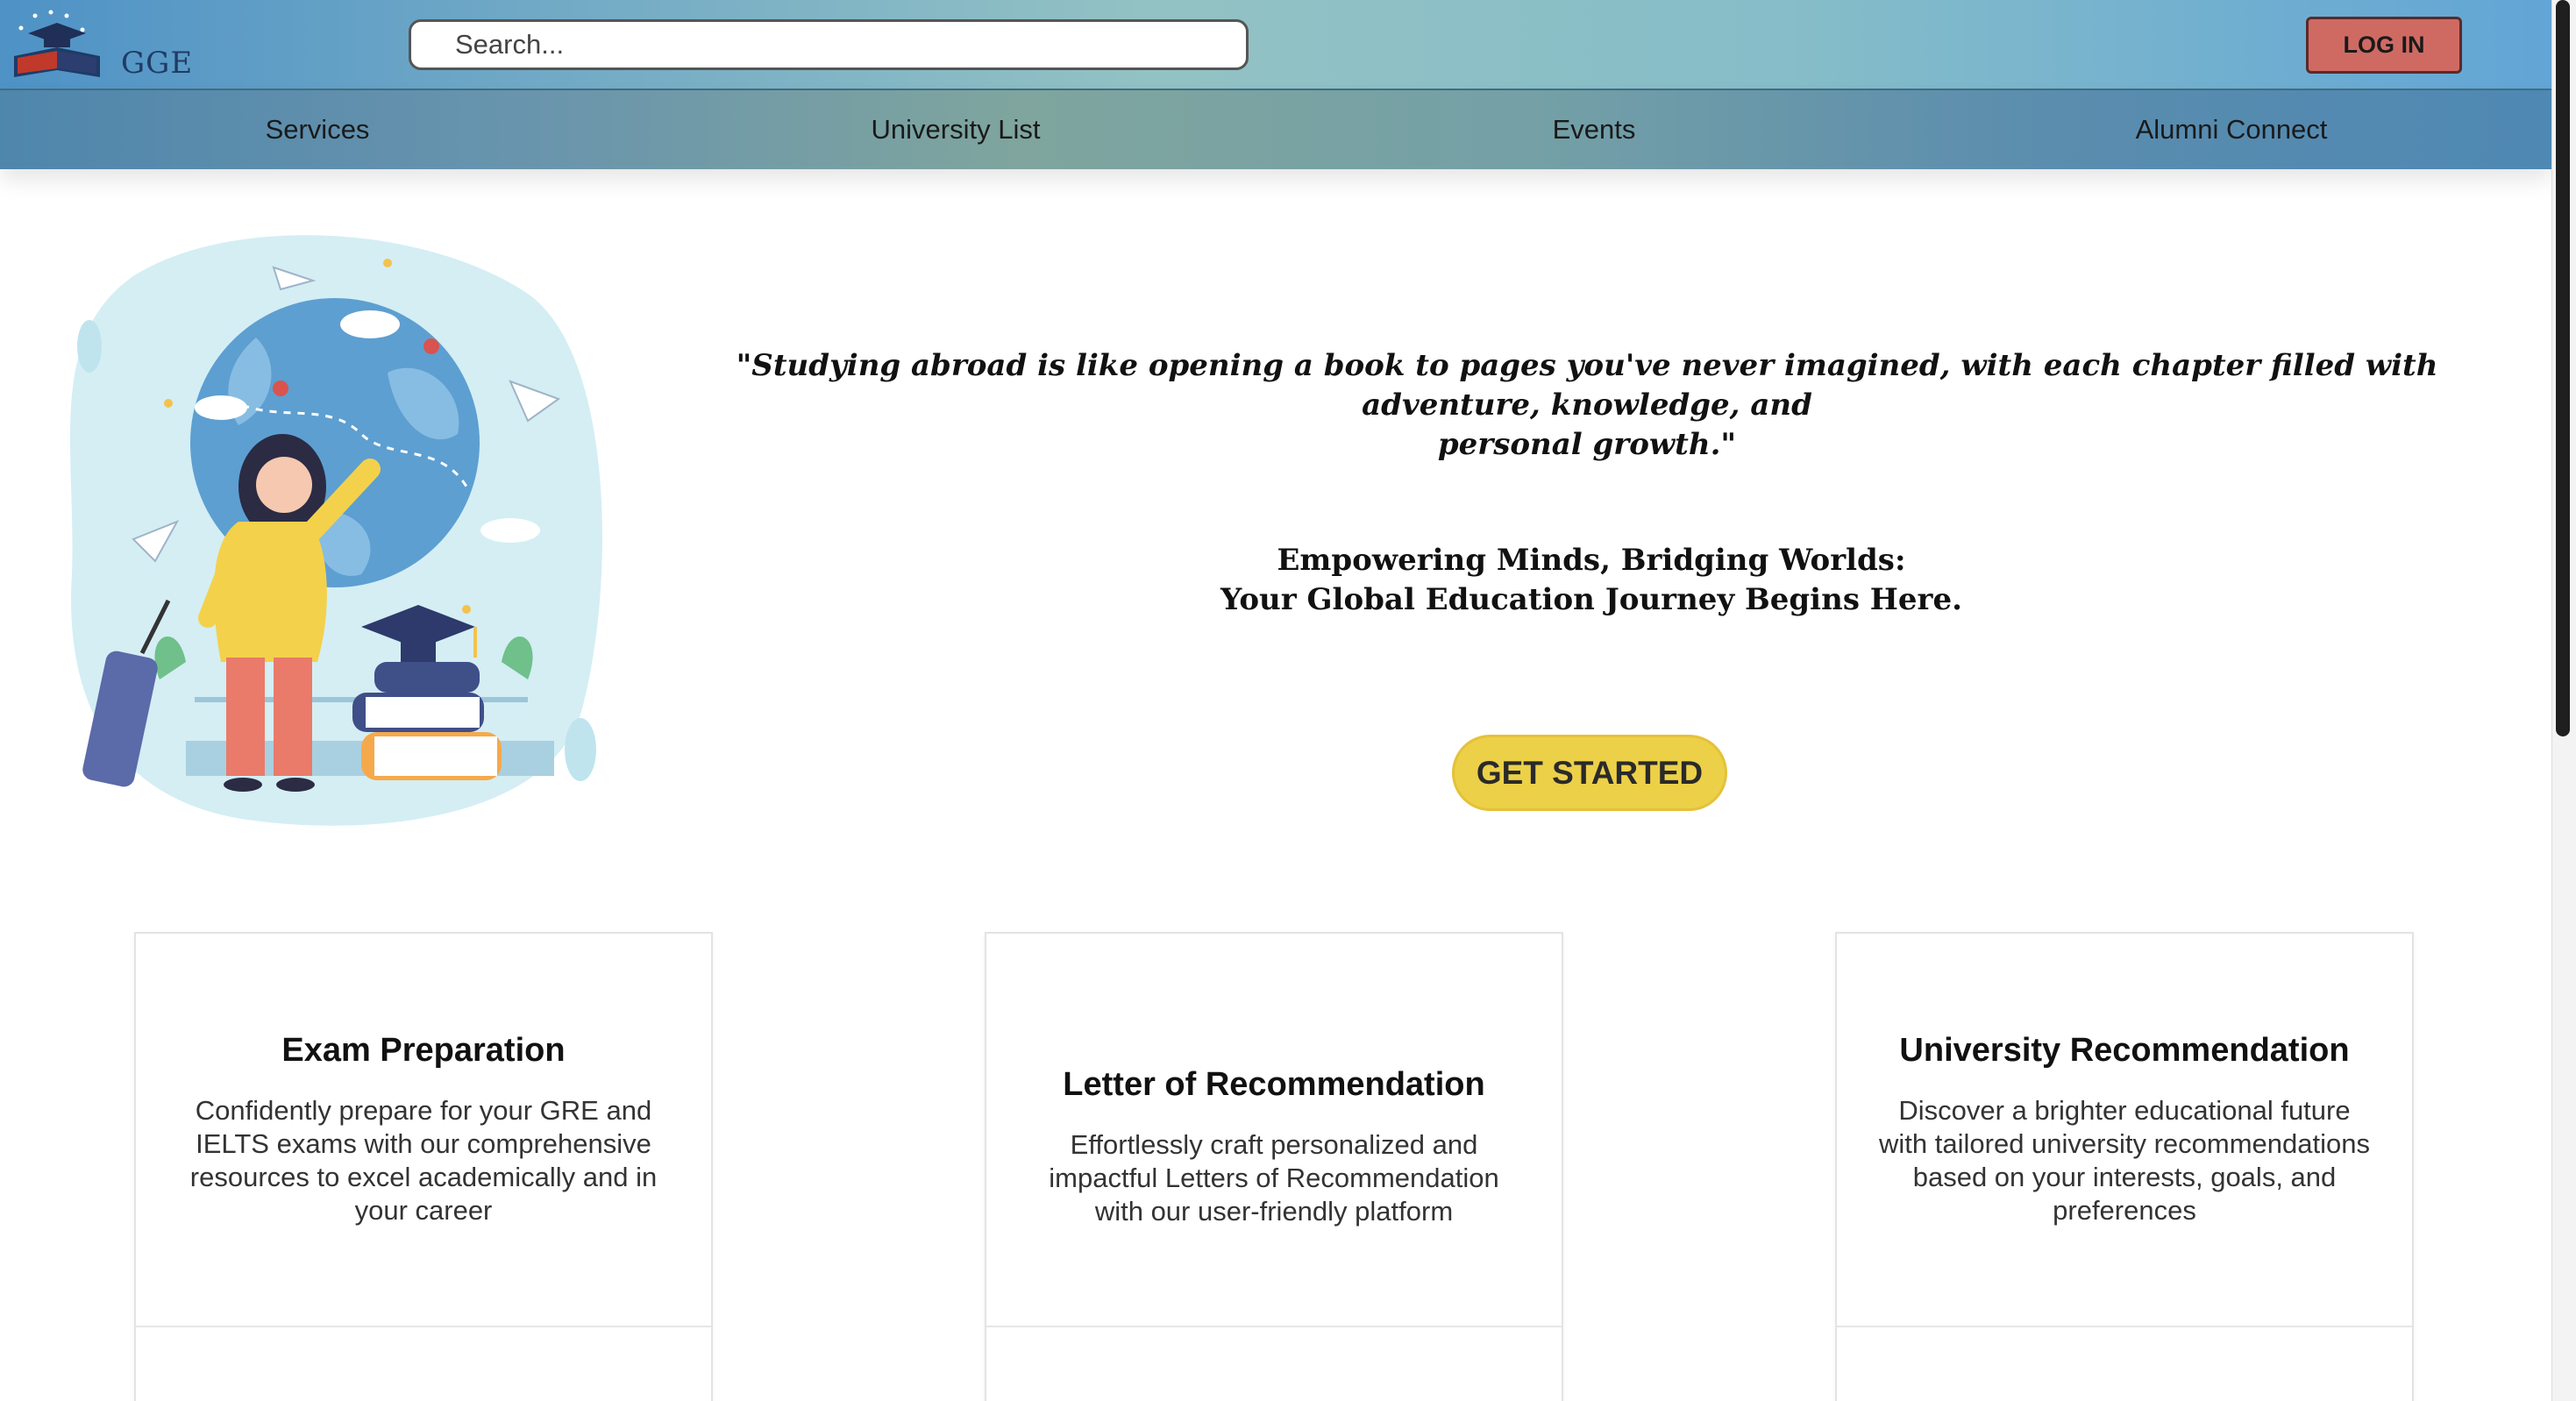  Describe the element at coordinates (1275, 45) in the screenshot. I see `top-header: GGE LOG IN` at that location.